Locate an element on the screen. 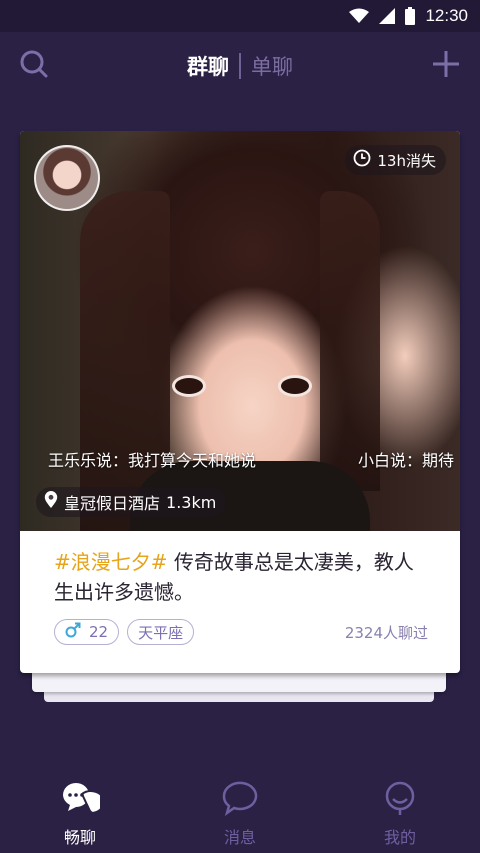 The height and width of the screenshot is (853, 480). location-pin-icon is located at coordinates (51, 502).